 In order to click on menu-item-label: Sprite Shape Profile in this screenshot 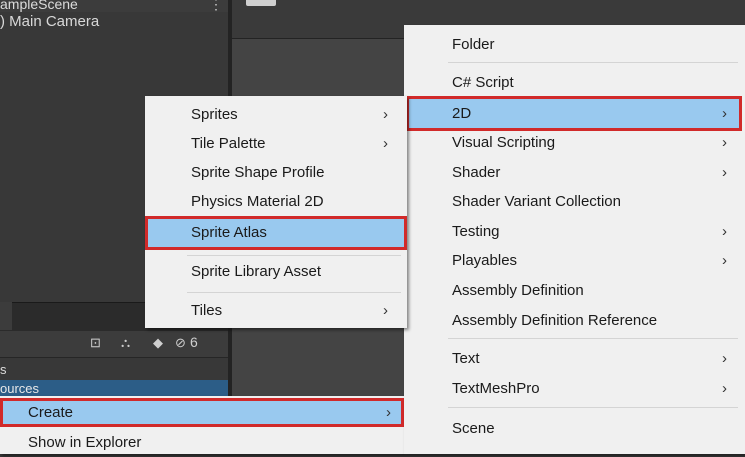, I will do `click(258, 172)`.